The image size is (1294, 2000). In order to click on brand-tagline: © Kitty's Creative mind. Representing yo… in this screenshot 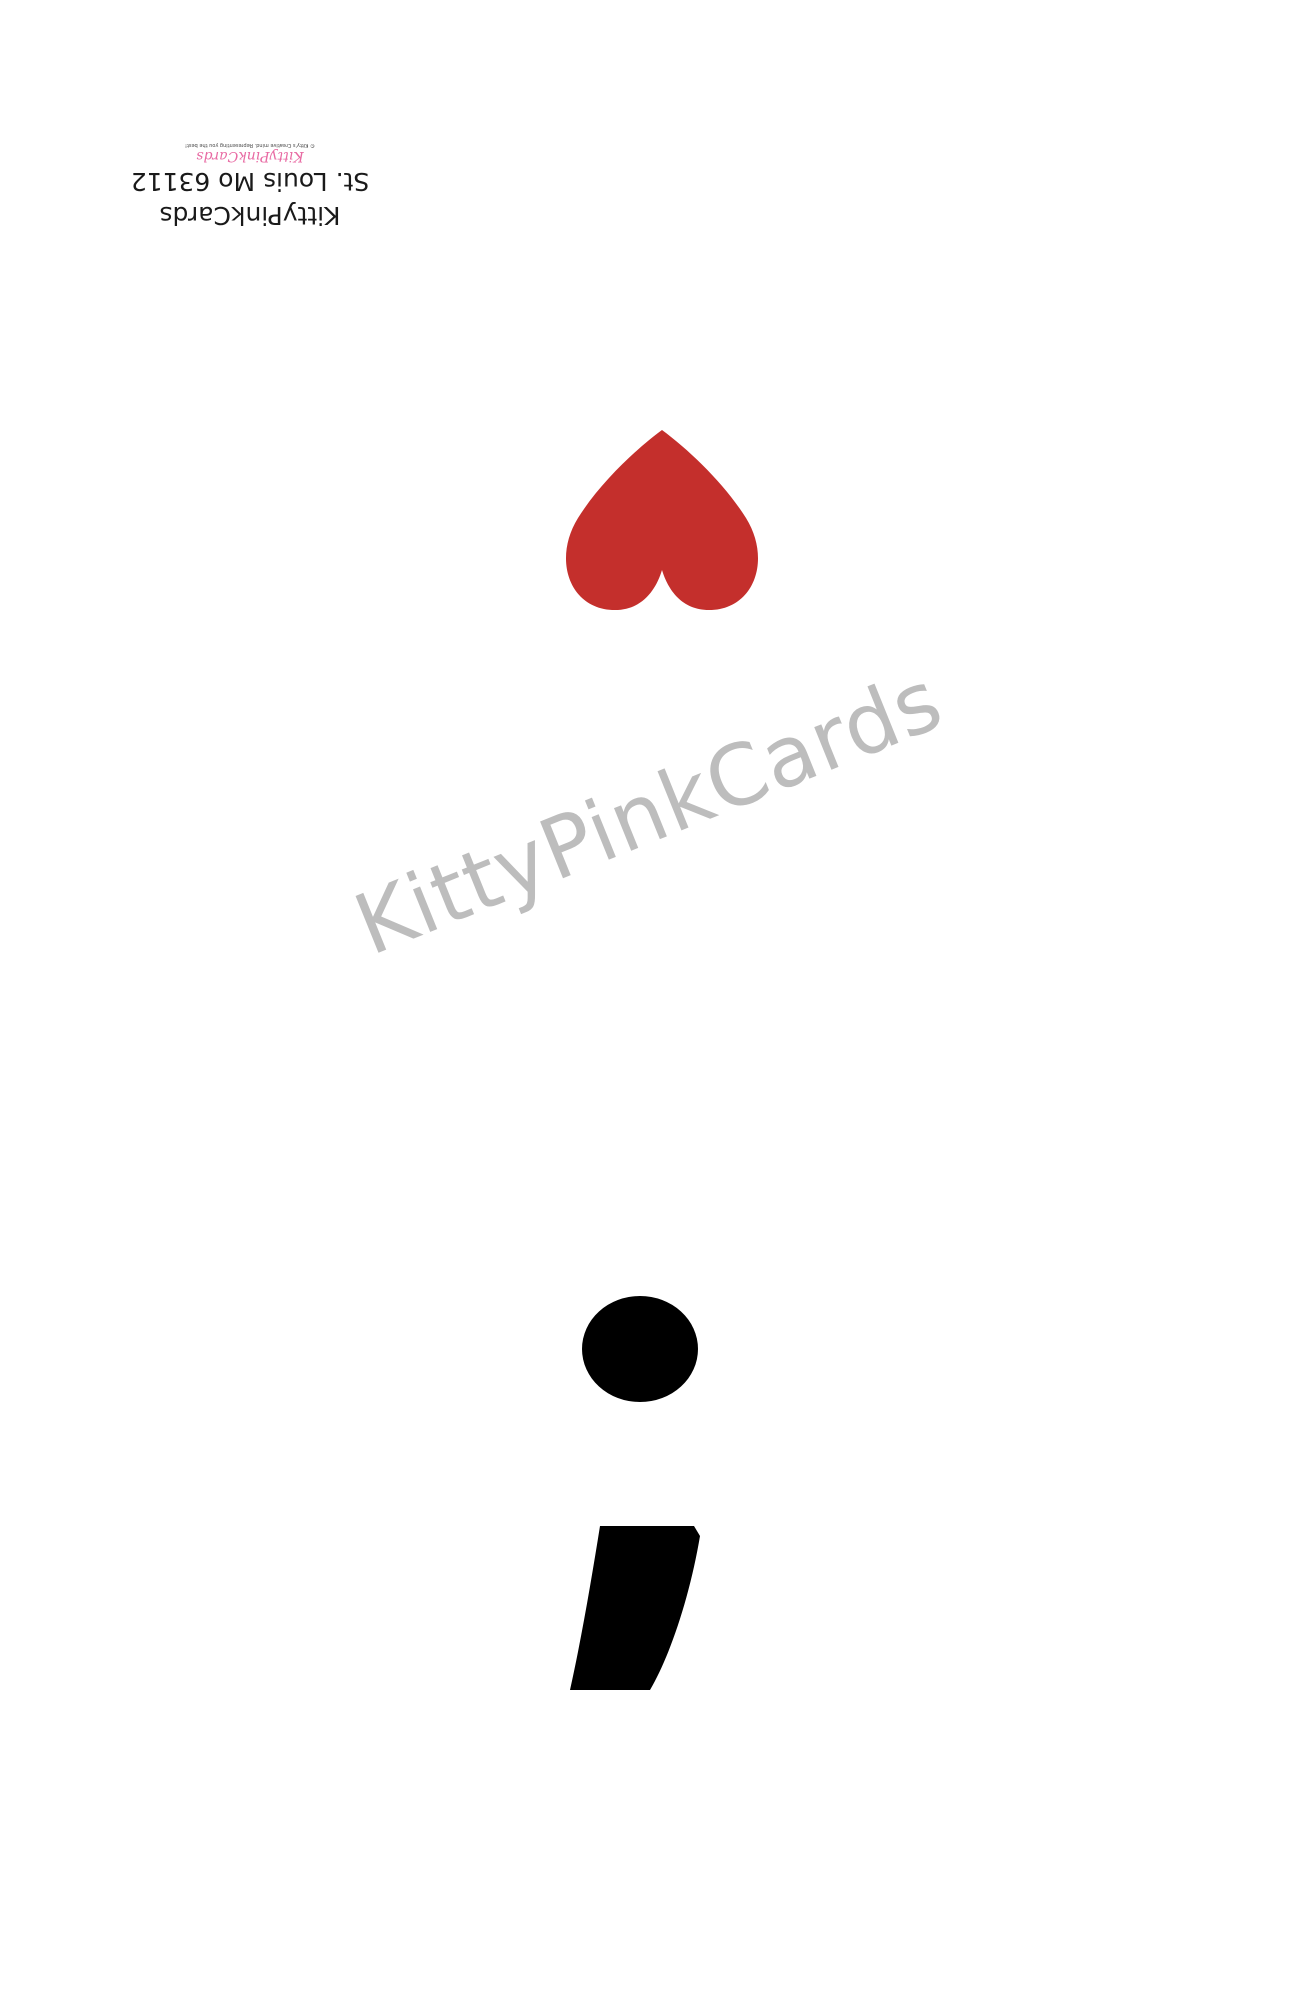, I will do `click(250, 145)`.